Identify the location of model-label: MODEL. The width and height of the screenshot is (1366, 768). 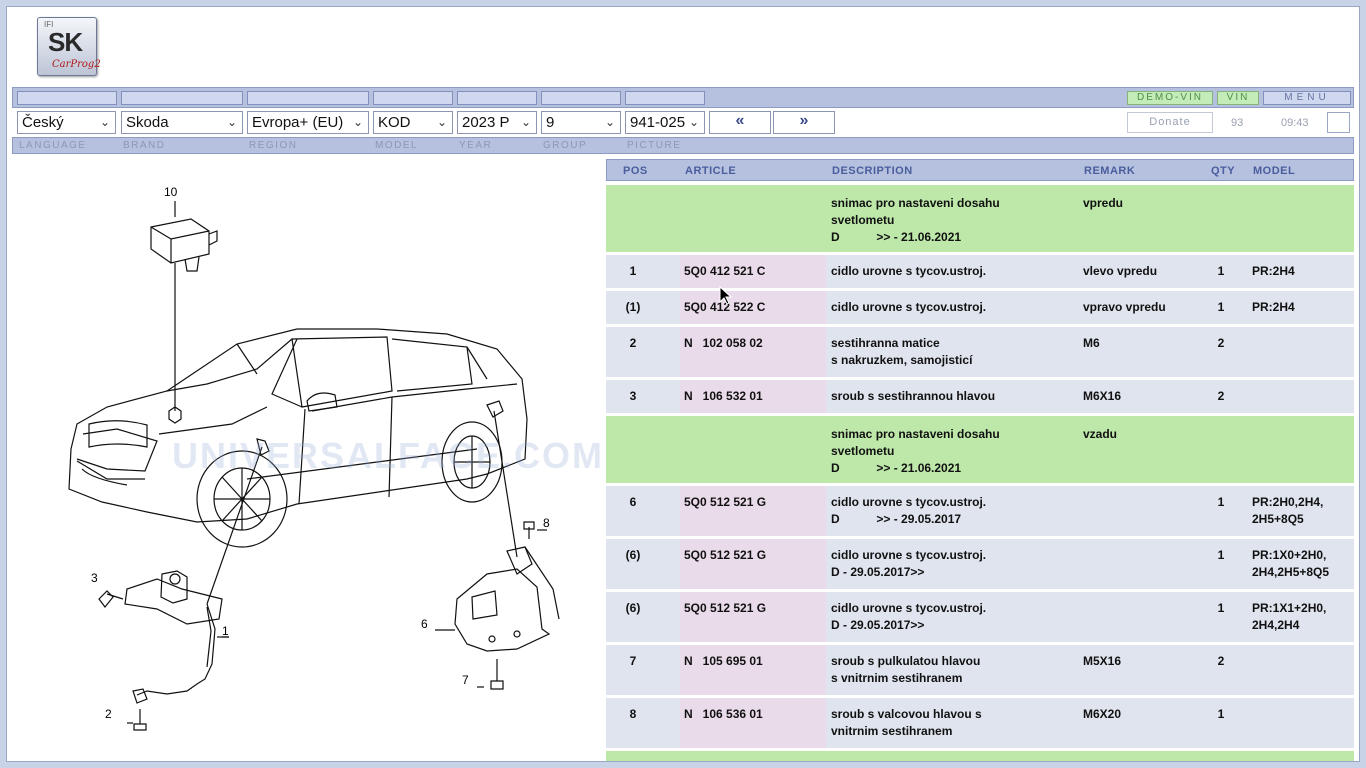
(397, 145).